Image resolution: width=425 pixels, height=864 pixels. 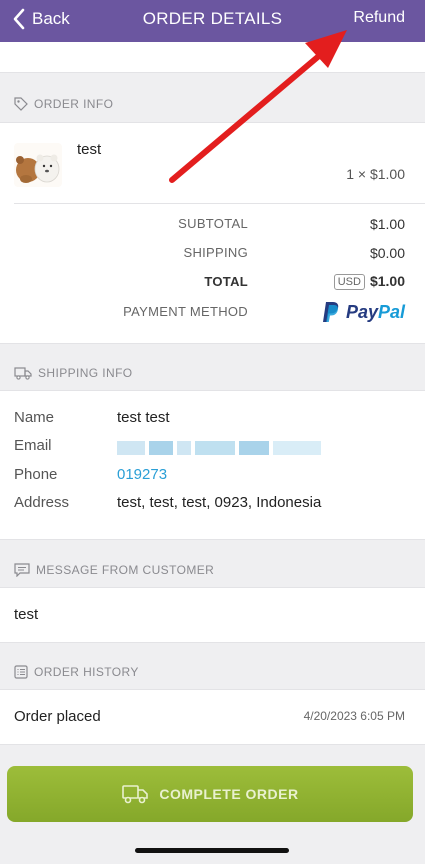 I want to click on address-value: test, test, test, 0923, Indonesia, so click(x=219, y=502).